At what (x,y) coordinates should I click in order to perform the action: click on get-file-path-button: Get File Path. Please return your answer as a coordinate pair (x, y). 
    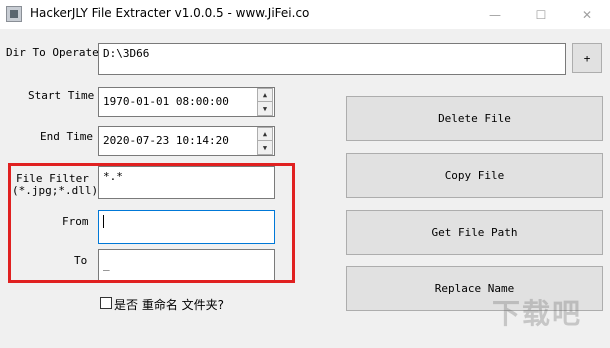
    Looking at the image, I should click on (474, 232).